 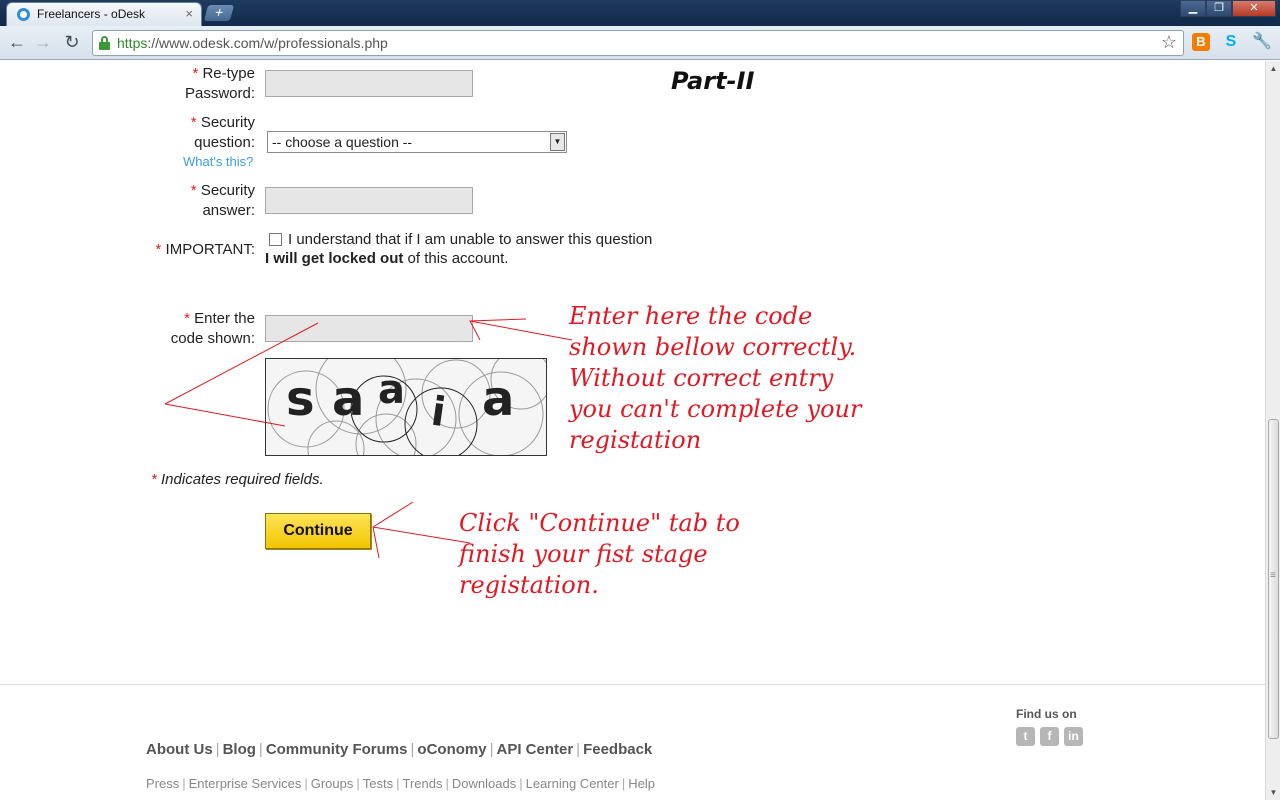 I want to click on blogger-extension-icon: B, so click(x=1201, y=42).